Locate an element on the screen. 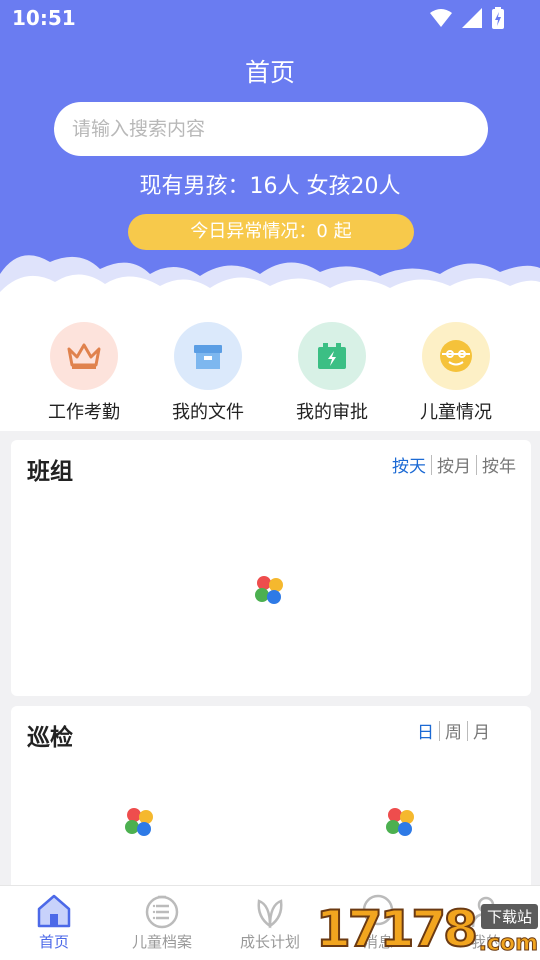  signal-icon is located at coordinates (472, 18).